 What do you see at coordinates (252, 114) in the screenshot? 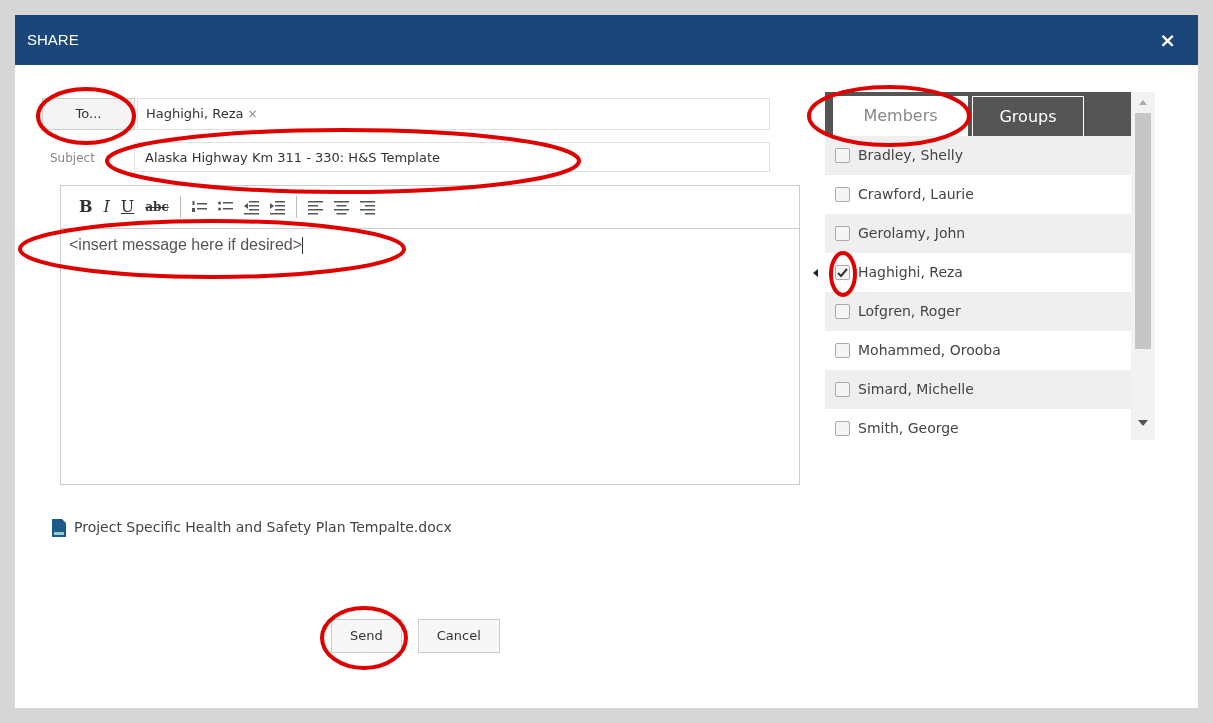
I see `remove-recipient-button: ×` at bounding box center [252, 114].